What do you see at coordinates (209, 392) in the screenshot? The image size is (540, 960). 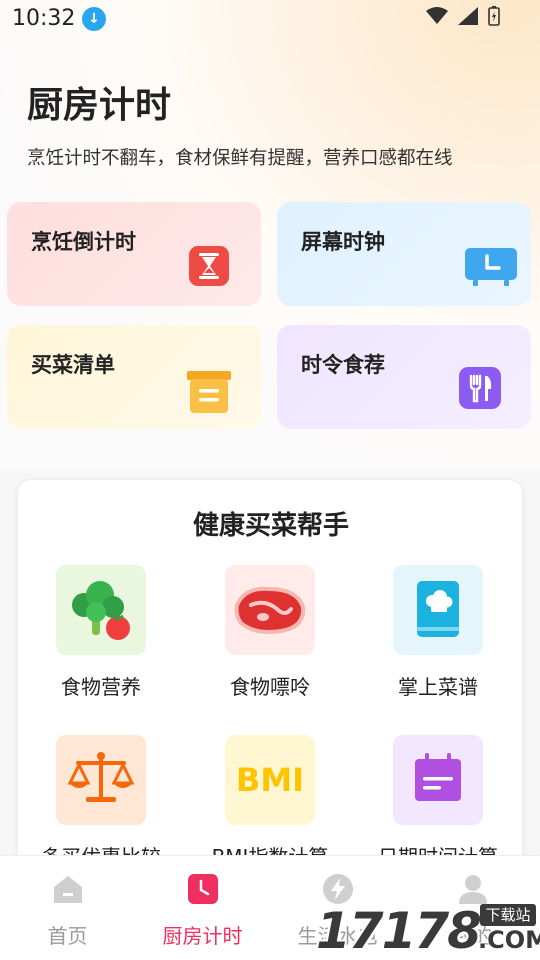 I see `box-list-icon` at bounding box center [209, 392].